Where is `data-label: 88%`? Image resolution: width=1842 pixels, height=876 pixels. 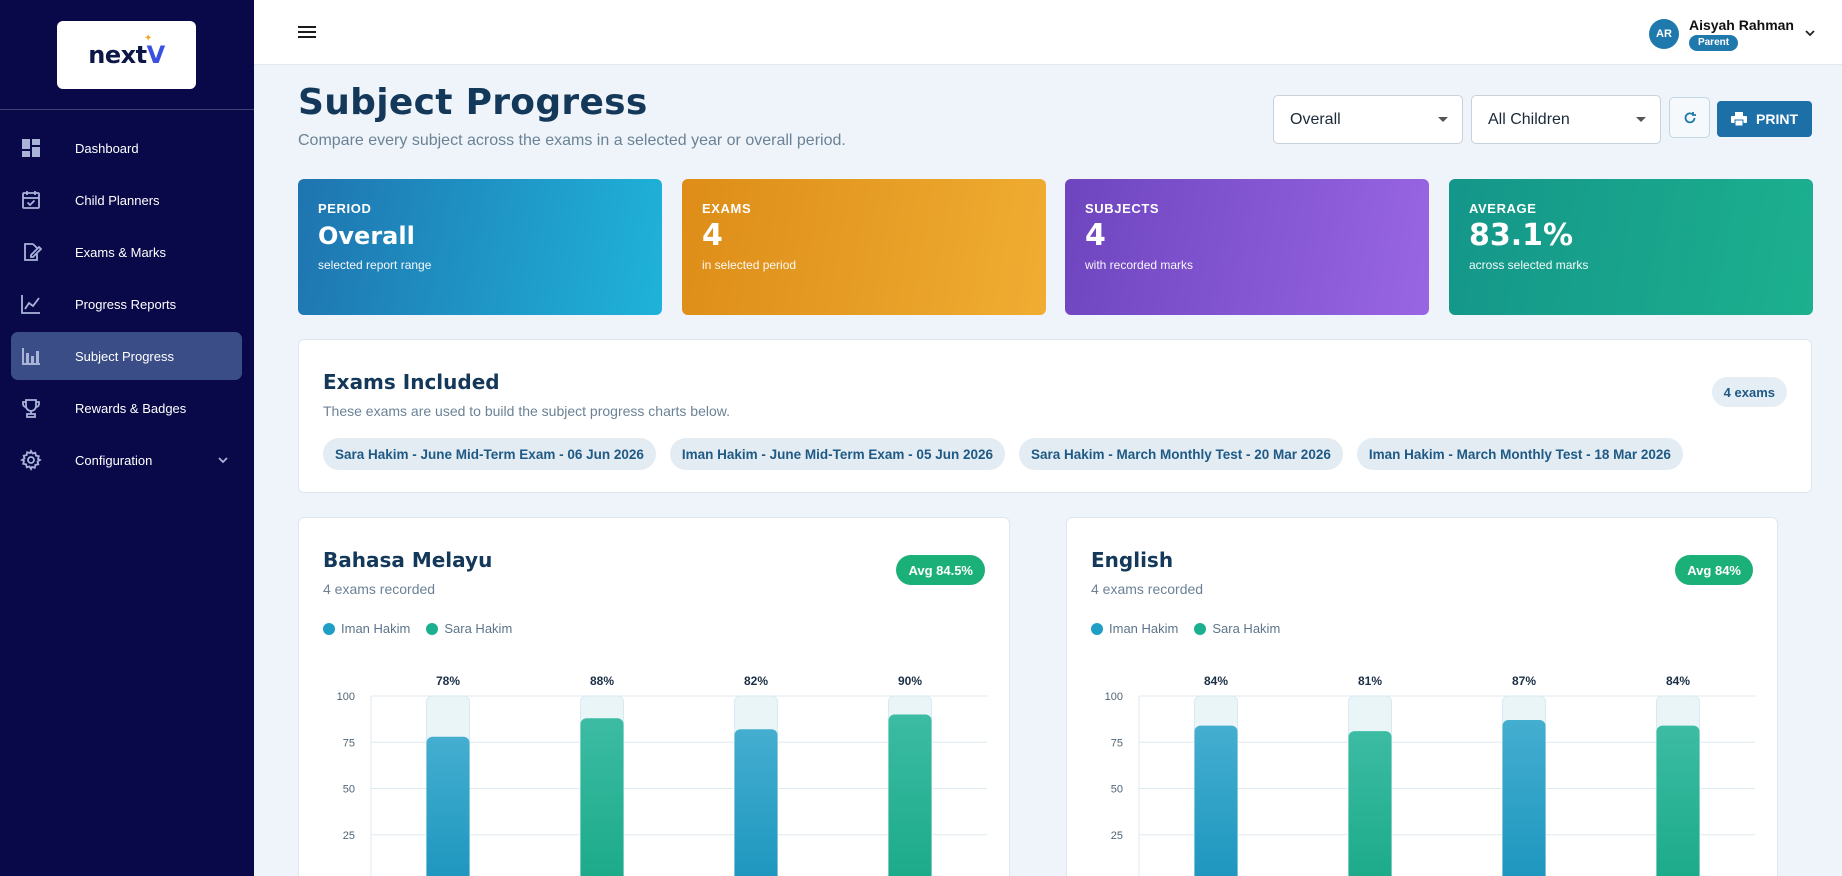 data-label: 88% is located at coordinates (602, 681).